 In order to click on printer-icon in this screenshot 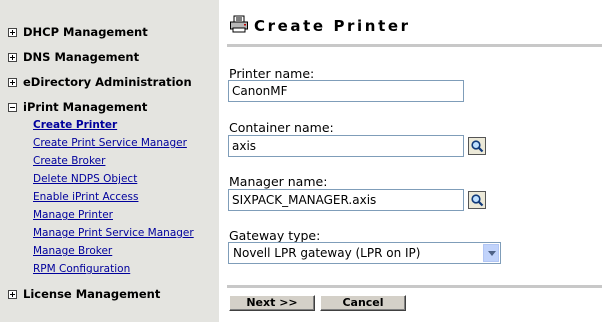, I will do `click(239, 24)`.